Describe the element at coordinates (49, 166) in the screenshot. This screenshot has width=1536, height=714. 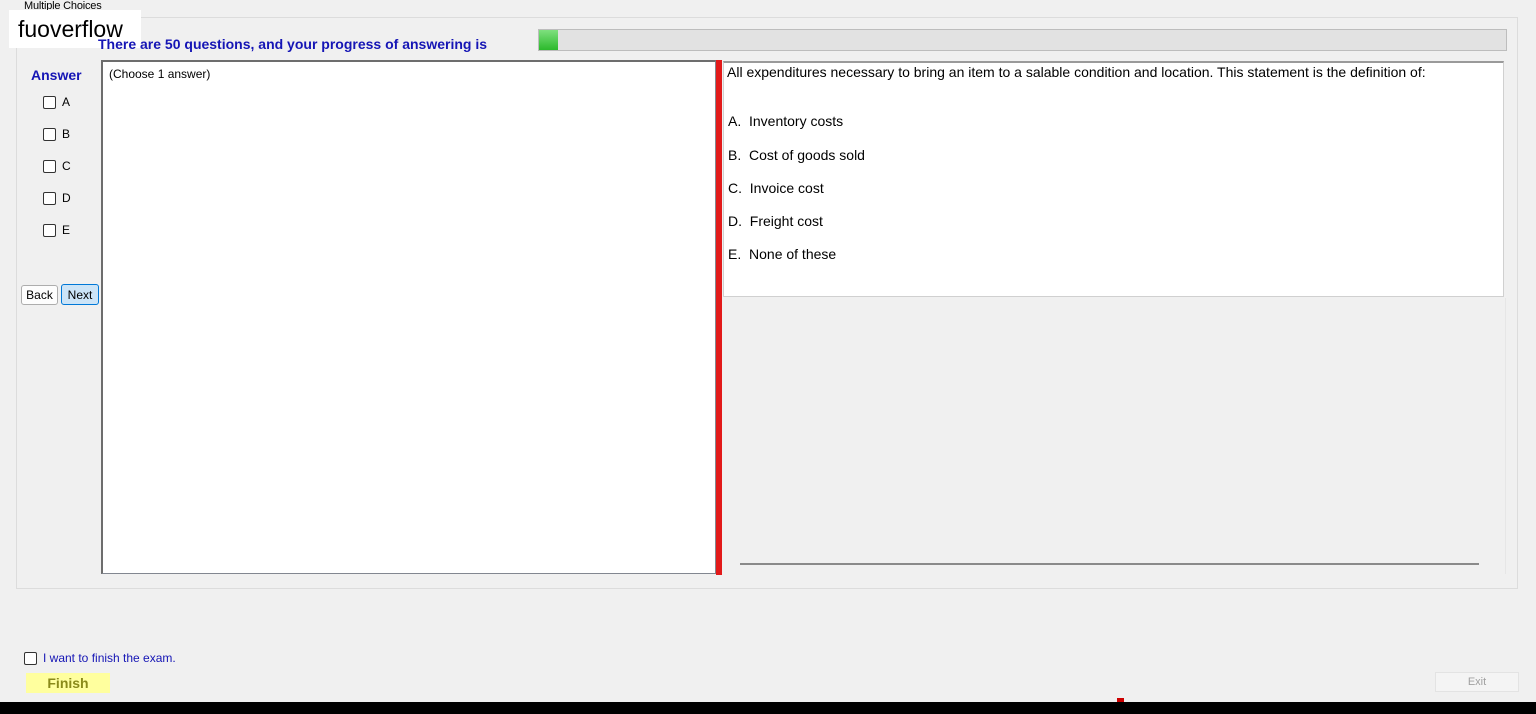
I see `checkbox-c` at that location.